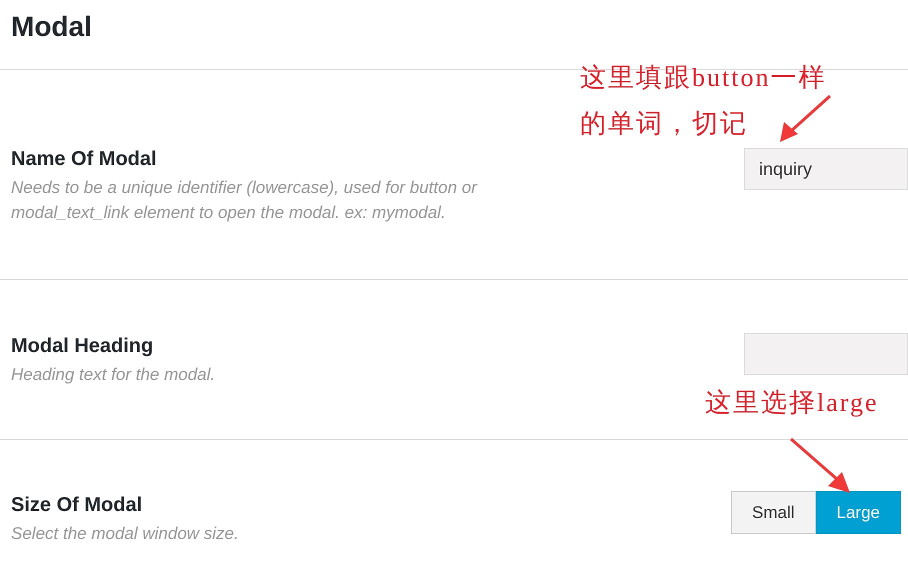  What do you see at coordinates (113, 375) in the screenshot?
I see `setting-description: Heading text for the modal.` at bounding box center [113, 375].